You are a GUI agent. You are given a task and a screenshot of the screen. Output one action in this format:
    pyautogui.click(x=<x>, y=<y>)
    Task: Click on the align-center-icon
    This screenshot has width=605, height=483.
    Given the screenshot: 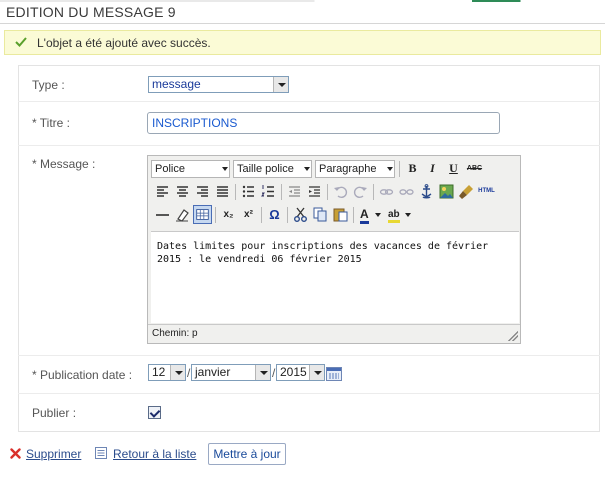 What is the action you would take?
    pyautogui.click(x=182, y=191)
    